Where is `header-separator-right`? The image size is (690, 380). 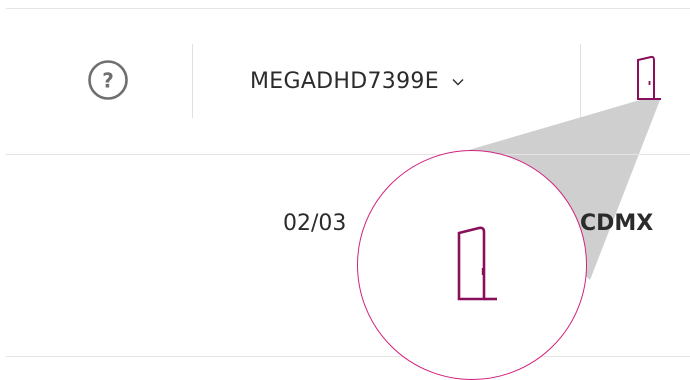 header-separator-right is located at coordinates (580, 81).